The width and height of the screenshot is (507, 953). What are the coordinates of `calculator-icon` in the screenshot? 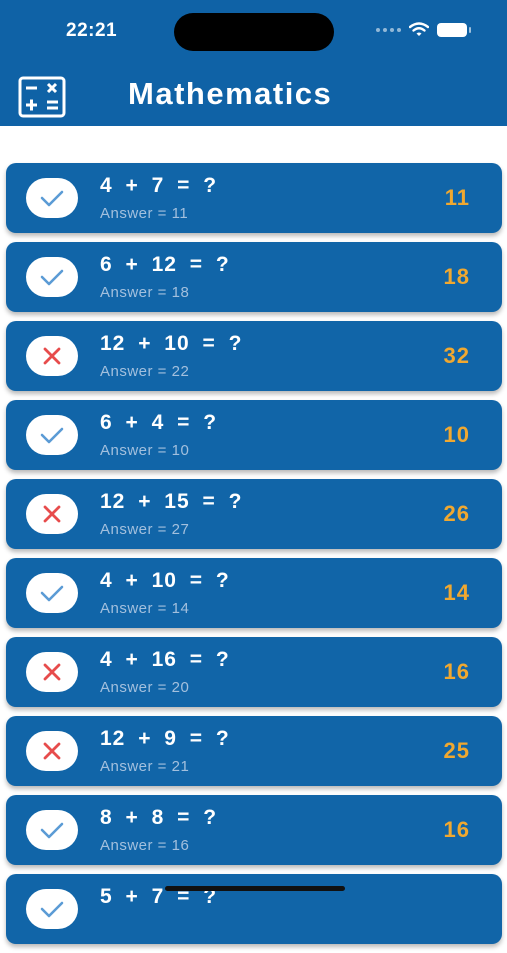 It's located at (42, 97).